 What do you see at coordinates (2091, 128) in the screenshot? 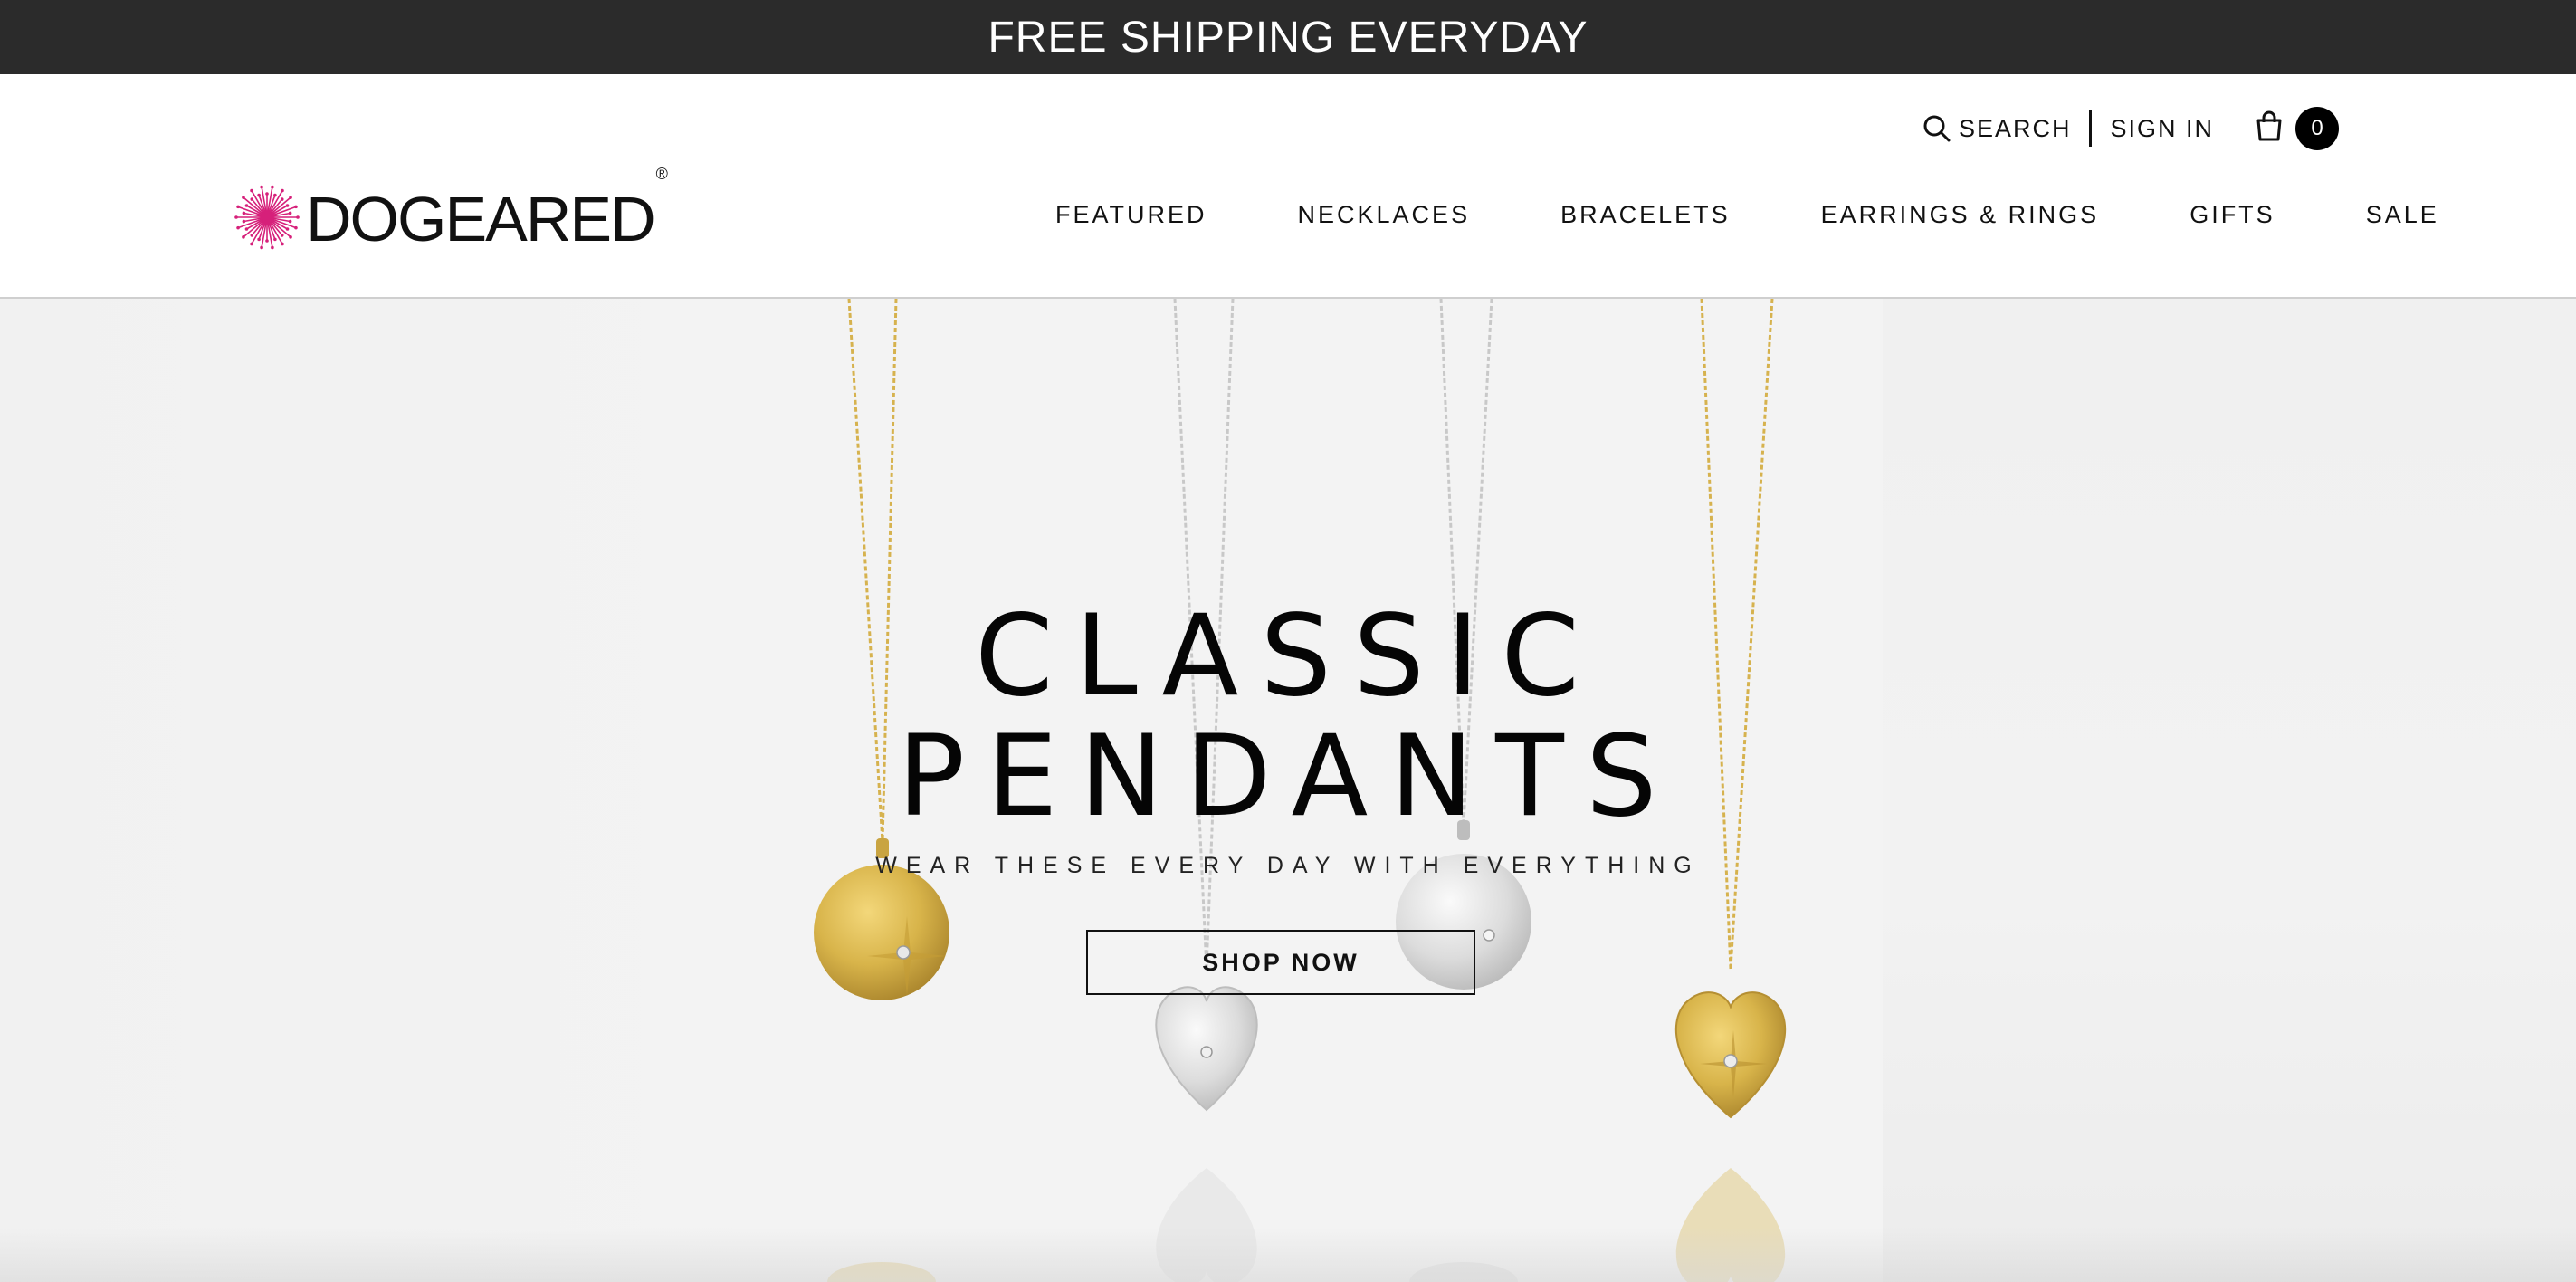
I see `utility-divider` at bounding box center [2091, 128].